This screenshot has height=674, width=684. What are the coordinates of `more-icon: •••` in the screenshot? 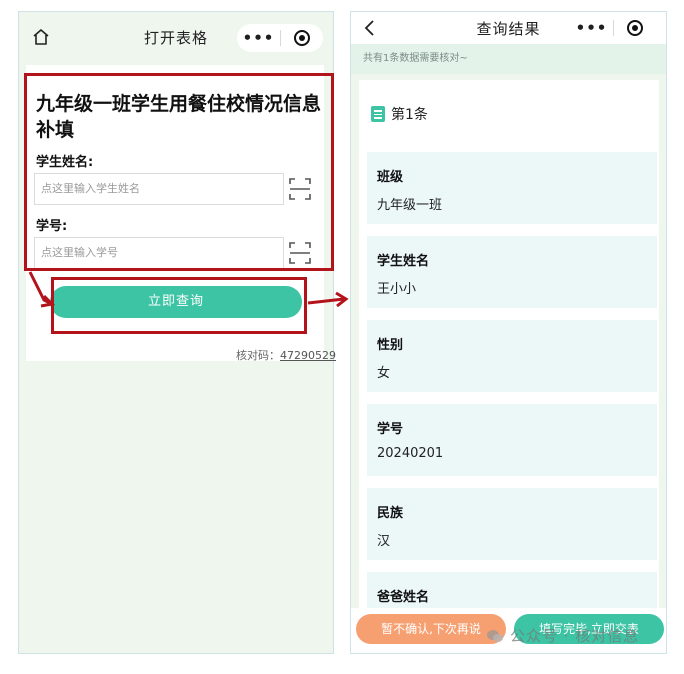 It's located at (591, 28).